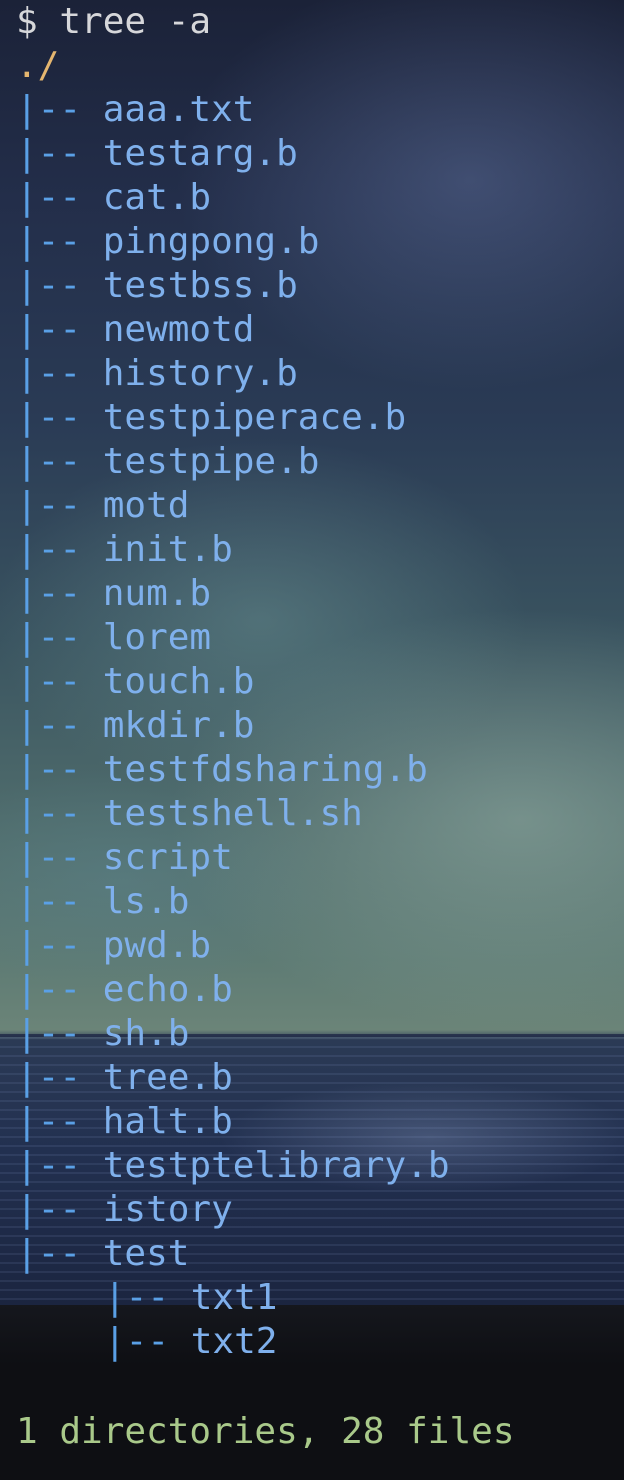 The width and height of the screenshot is (624, 1480). Describe the element at coordinates (234, 1341) in the screenshot. I see `tree-entry-name: txt2` at that location.